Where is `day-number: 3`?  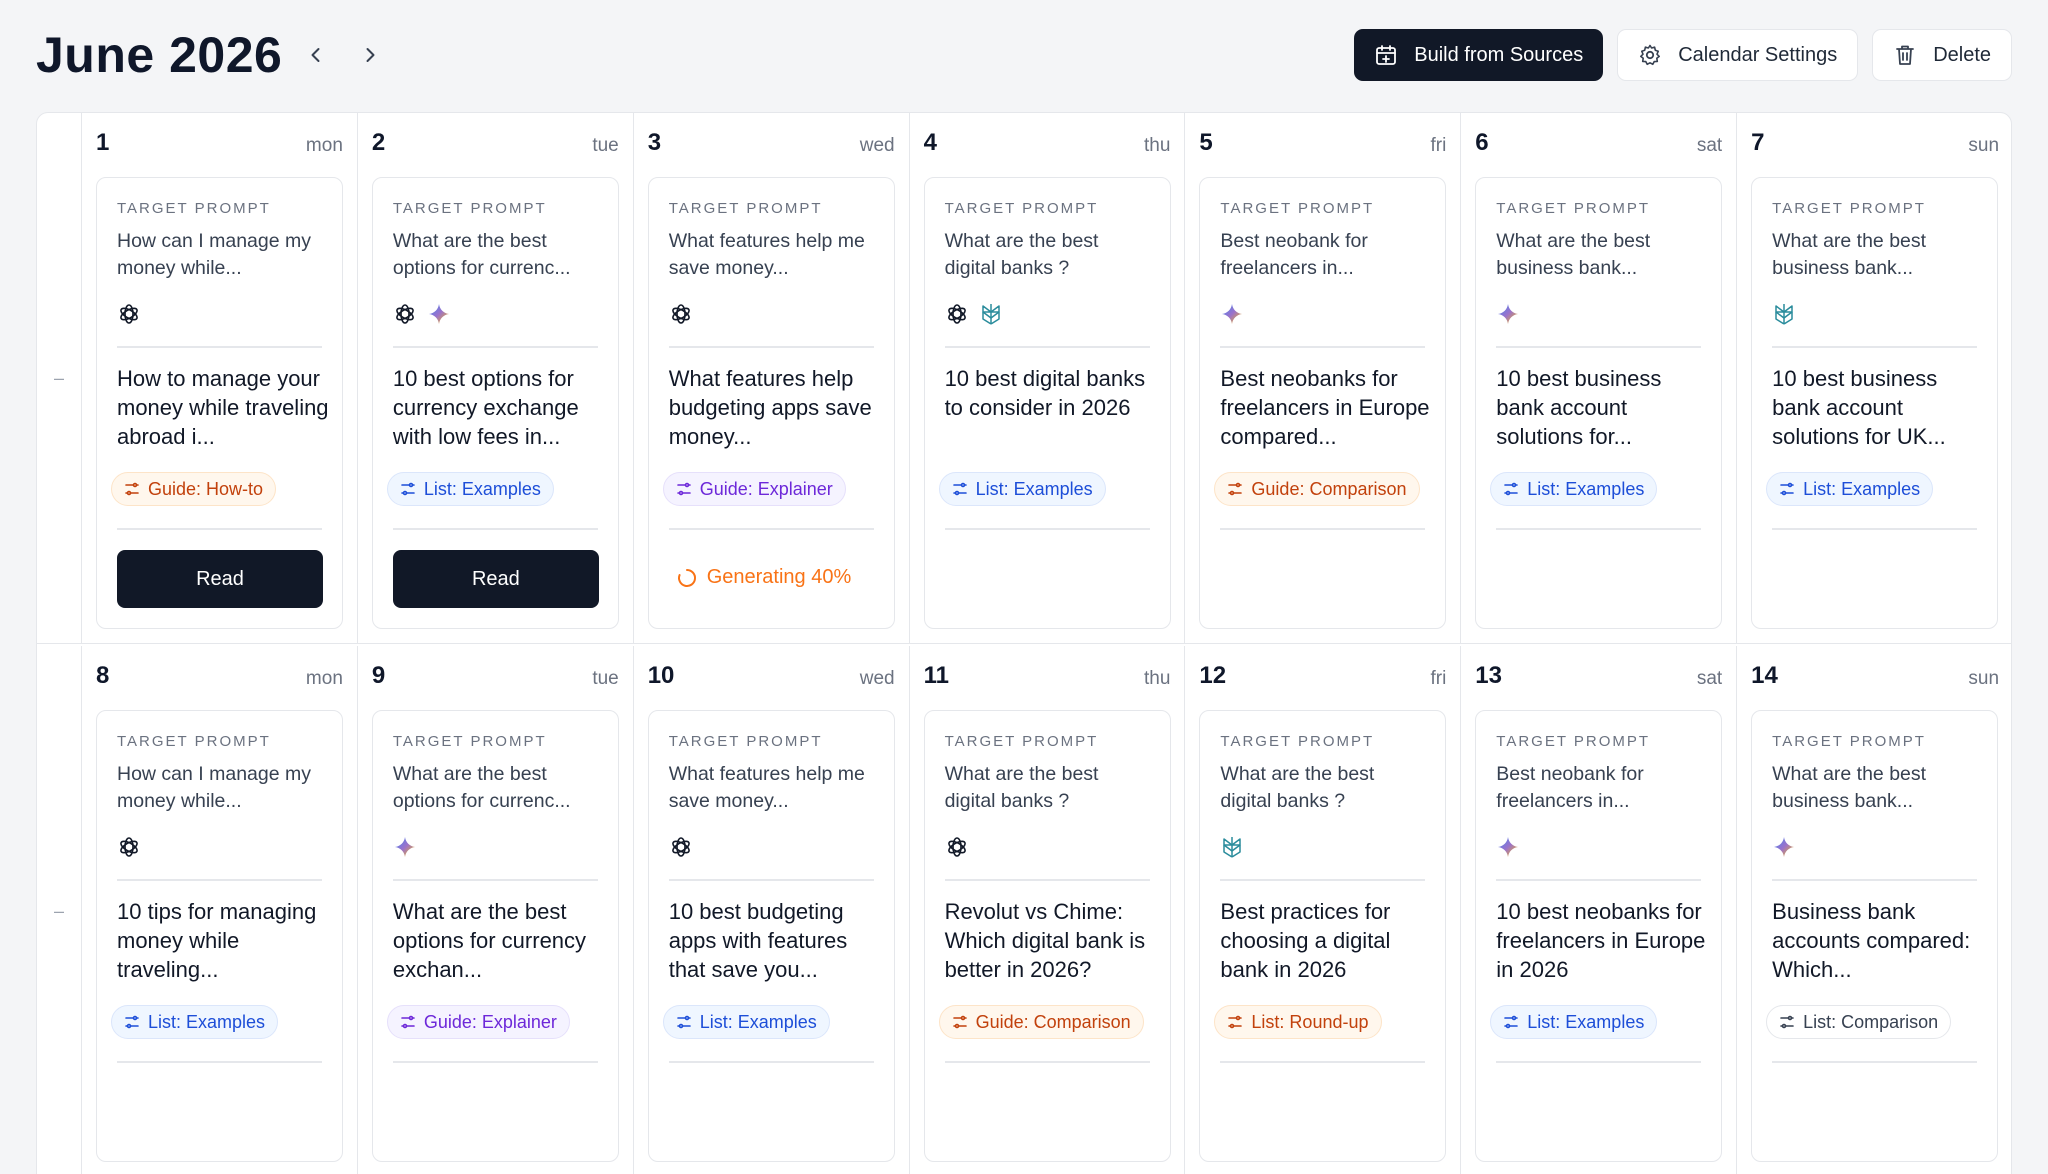 day-number: 3 is located at coordinates (654, 142).